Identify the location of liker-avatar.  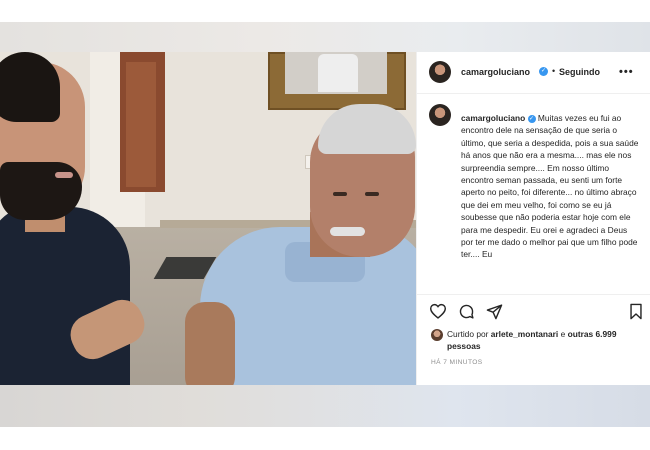
(437, 335).